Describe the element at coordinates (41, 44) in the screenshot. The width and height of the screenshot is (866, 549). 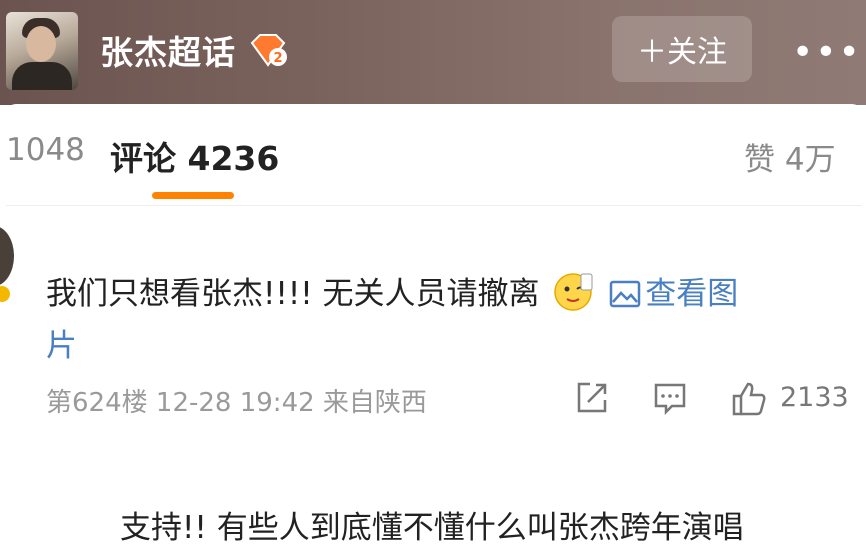
I see `avatar-face` at that location.